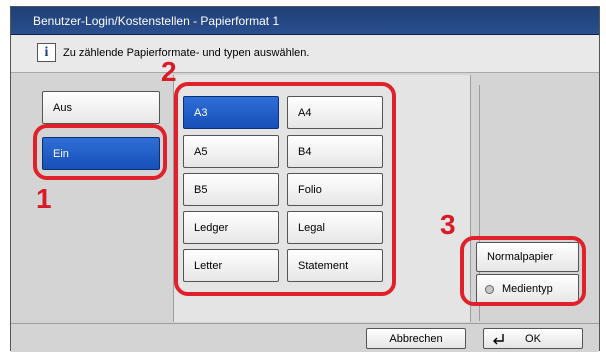 The image size is (606, 352). I want to click on callout-number-3: 3, so click(448, 224).